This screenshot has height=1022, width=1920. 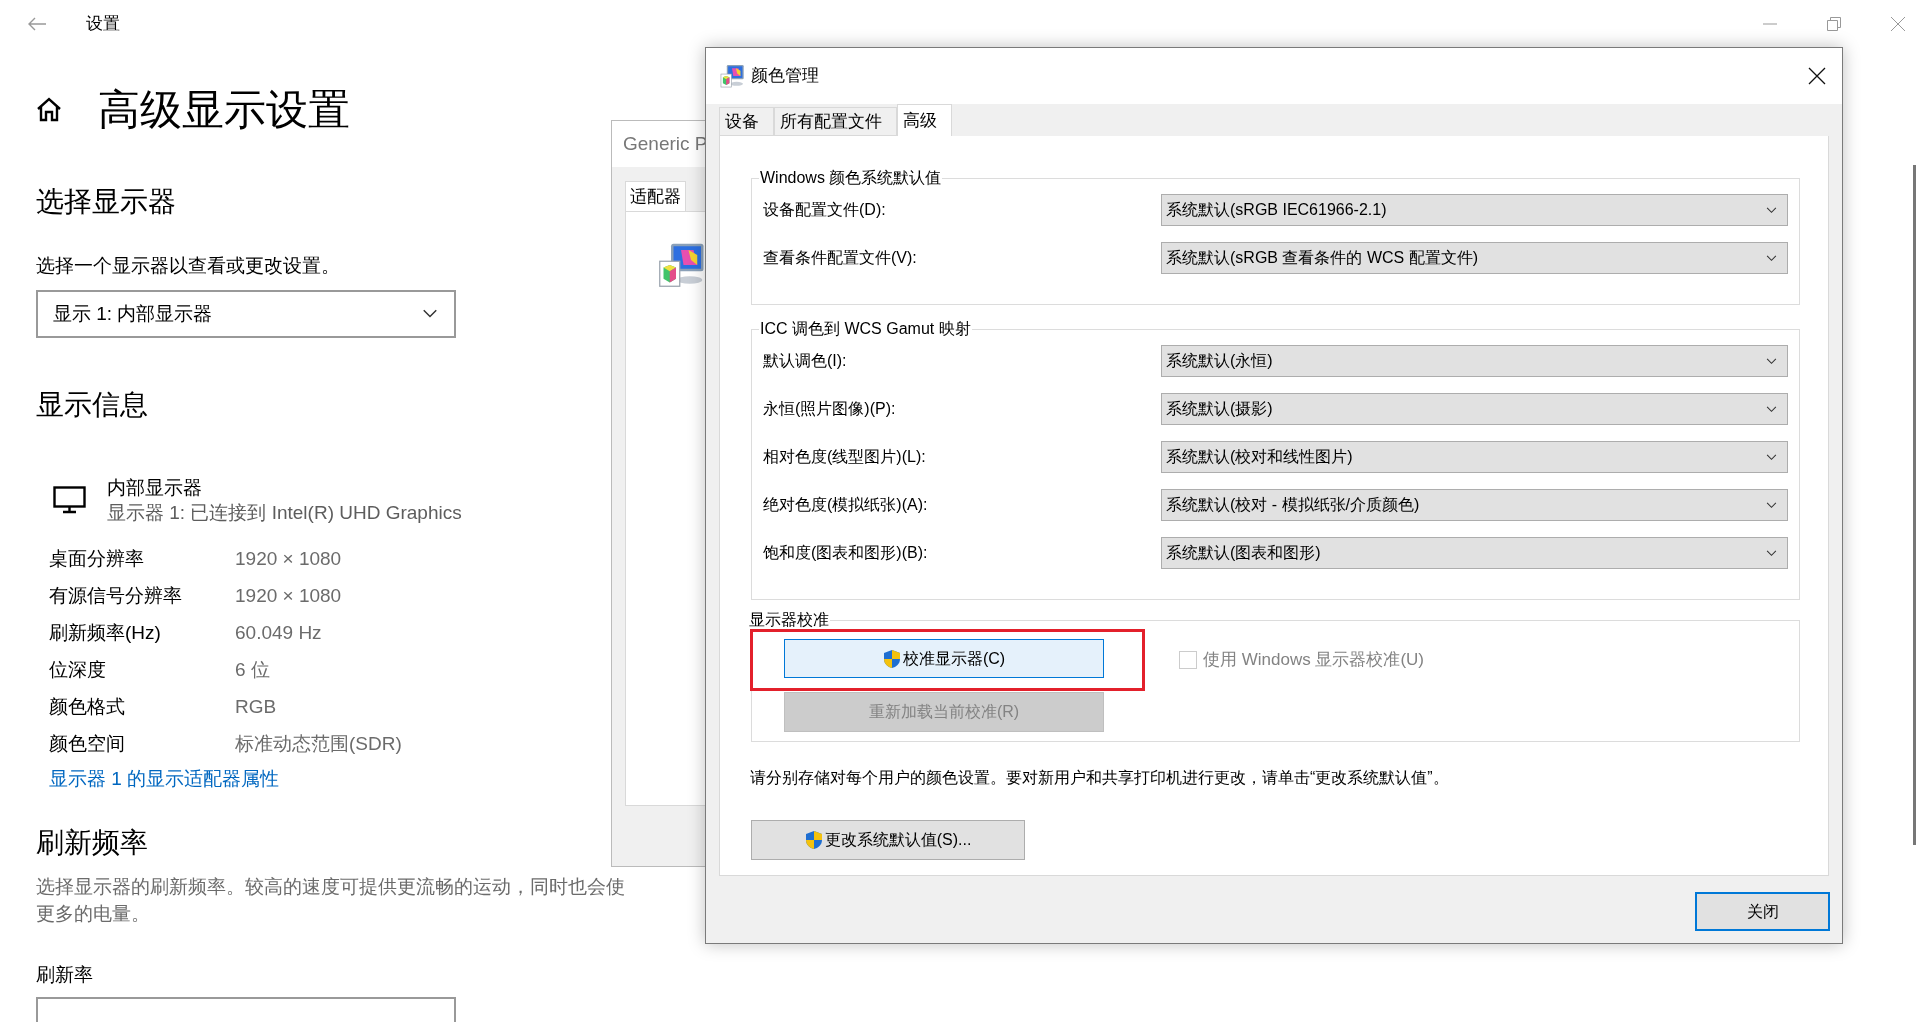 What do you see at coordinates (116, 596) in the screenshot?
I see `info-label: 有源信号分辨率` at bounding box center [116, 596].